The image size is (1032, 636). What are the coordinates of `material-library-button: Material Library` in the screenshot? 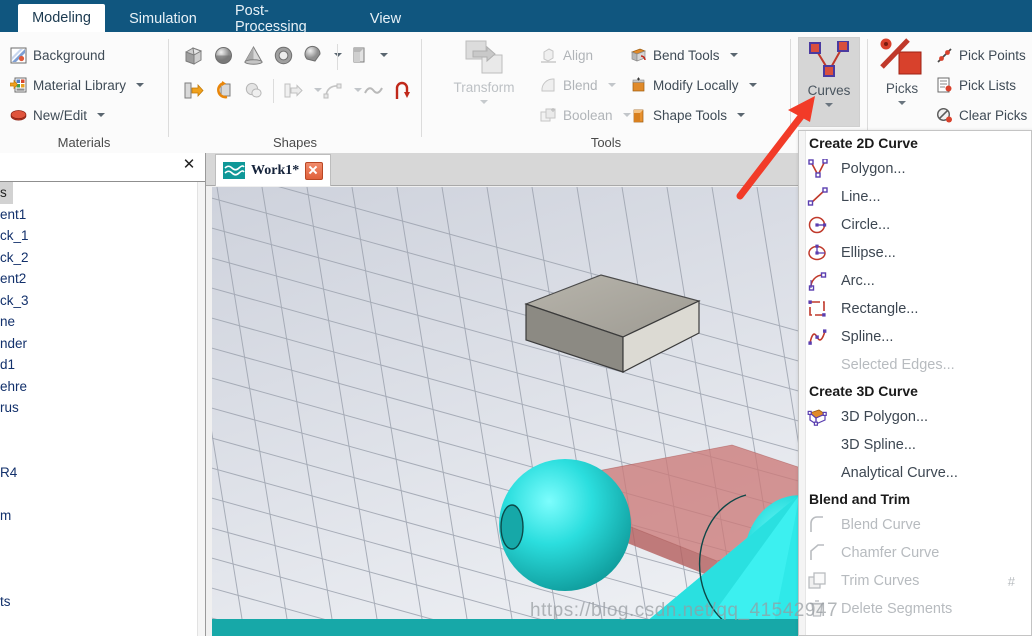 It's located at (77, 85).